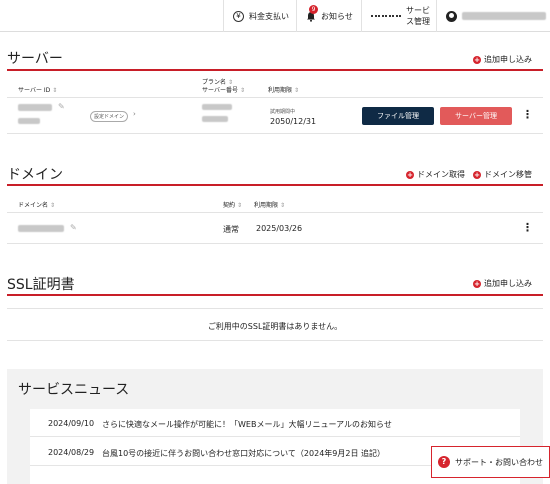  I want to click on support-contact-button: ? サポート・お問い合わせ, so click(490, 462).